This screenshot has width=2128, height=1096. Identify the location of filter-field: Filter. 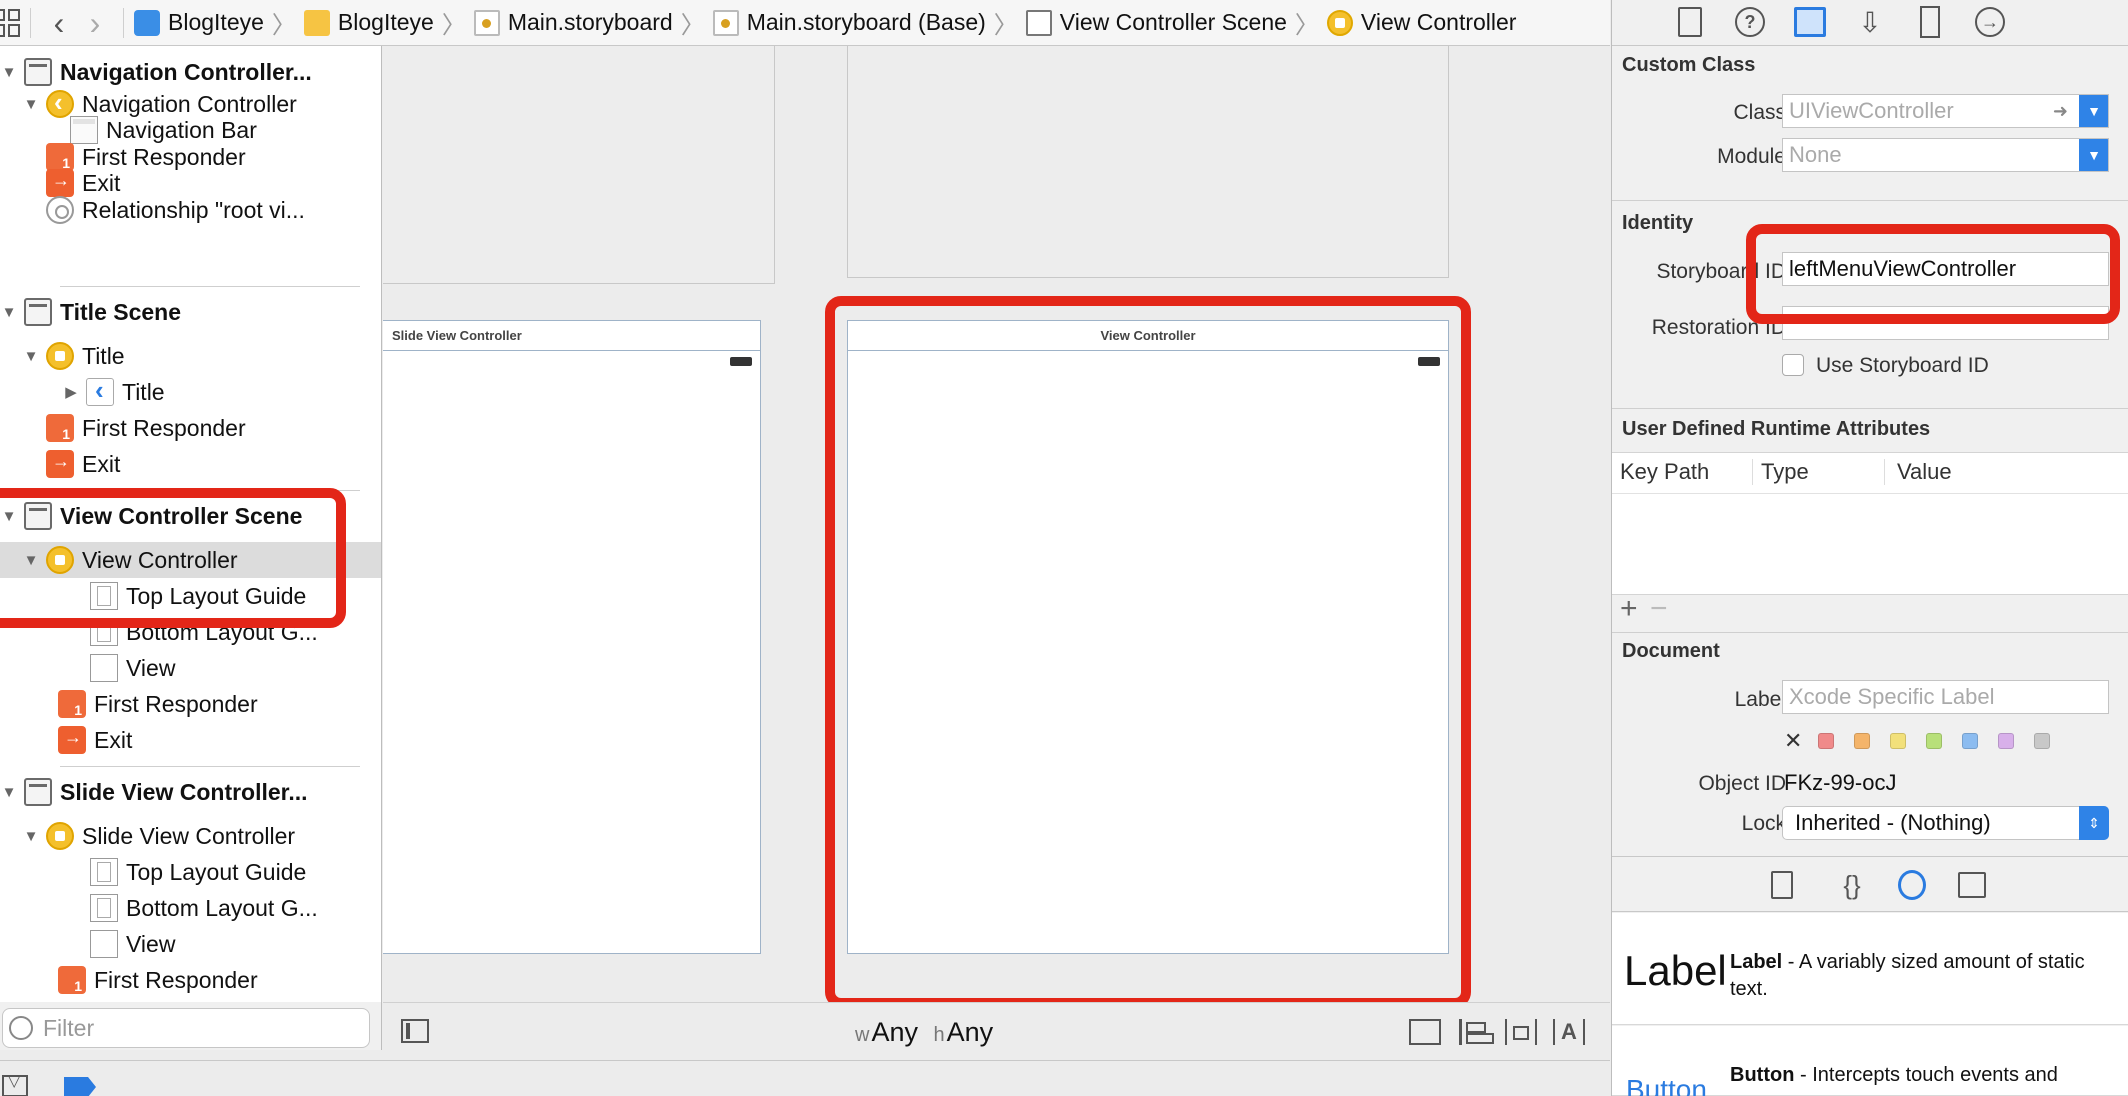
(186, 1028).